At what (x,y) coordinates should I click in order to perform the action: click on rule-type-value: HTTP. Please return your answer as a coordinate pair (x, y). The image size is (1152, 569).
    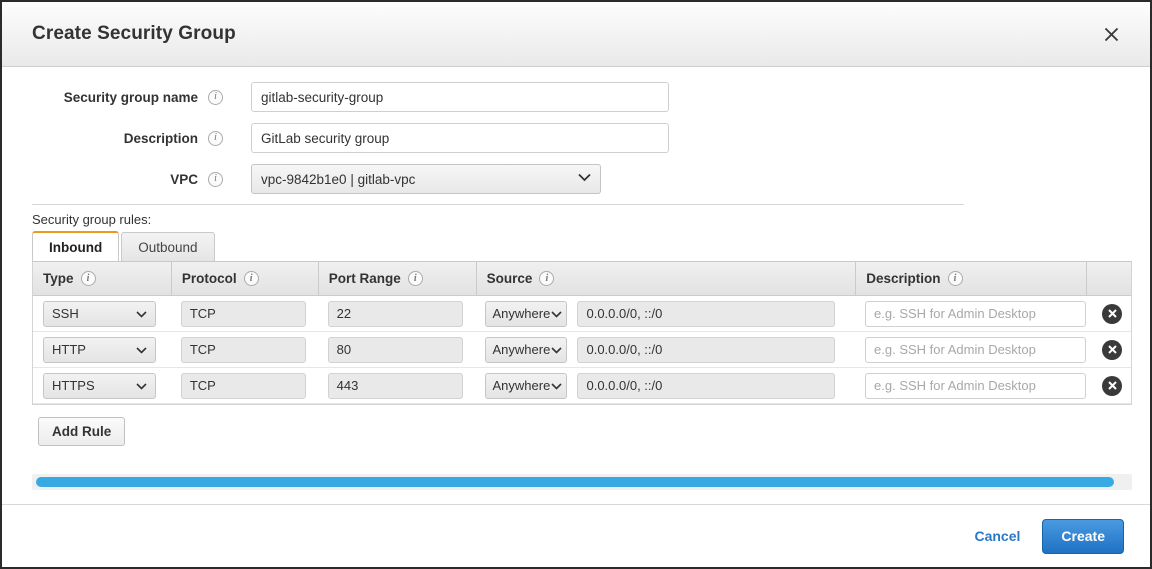
    Looking at the image, I should click on (69, 349).